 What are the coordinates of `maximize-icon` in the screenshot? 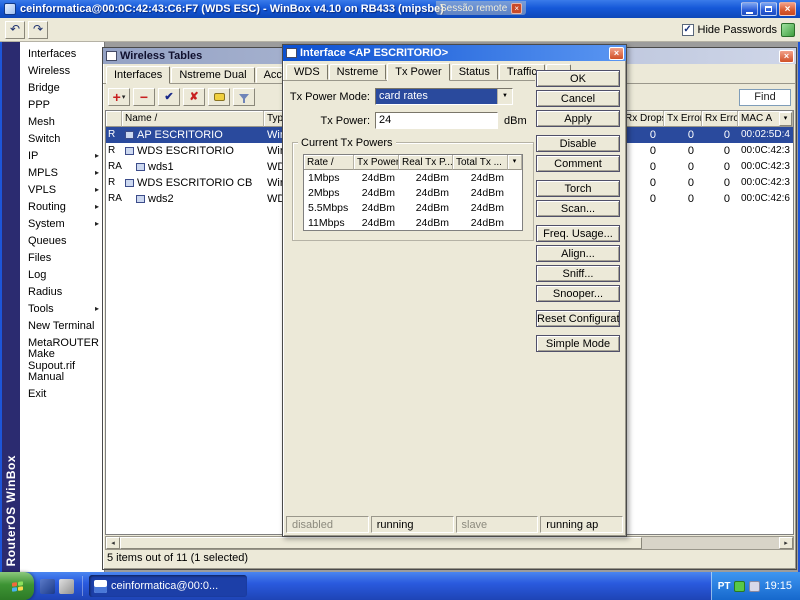 It's located at (768, 9).